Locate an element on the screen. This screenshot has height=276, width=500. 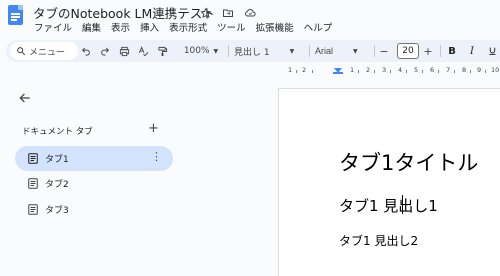
paragraph-style-select: 見出し 1 ▼ is located at coordinates (269, 51).